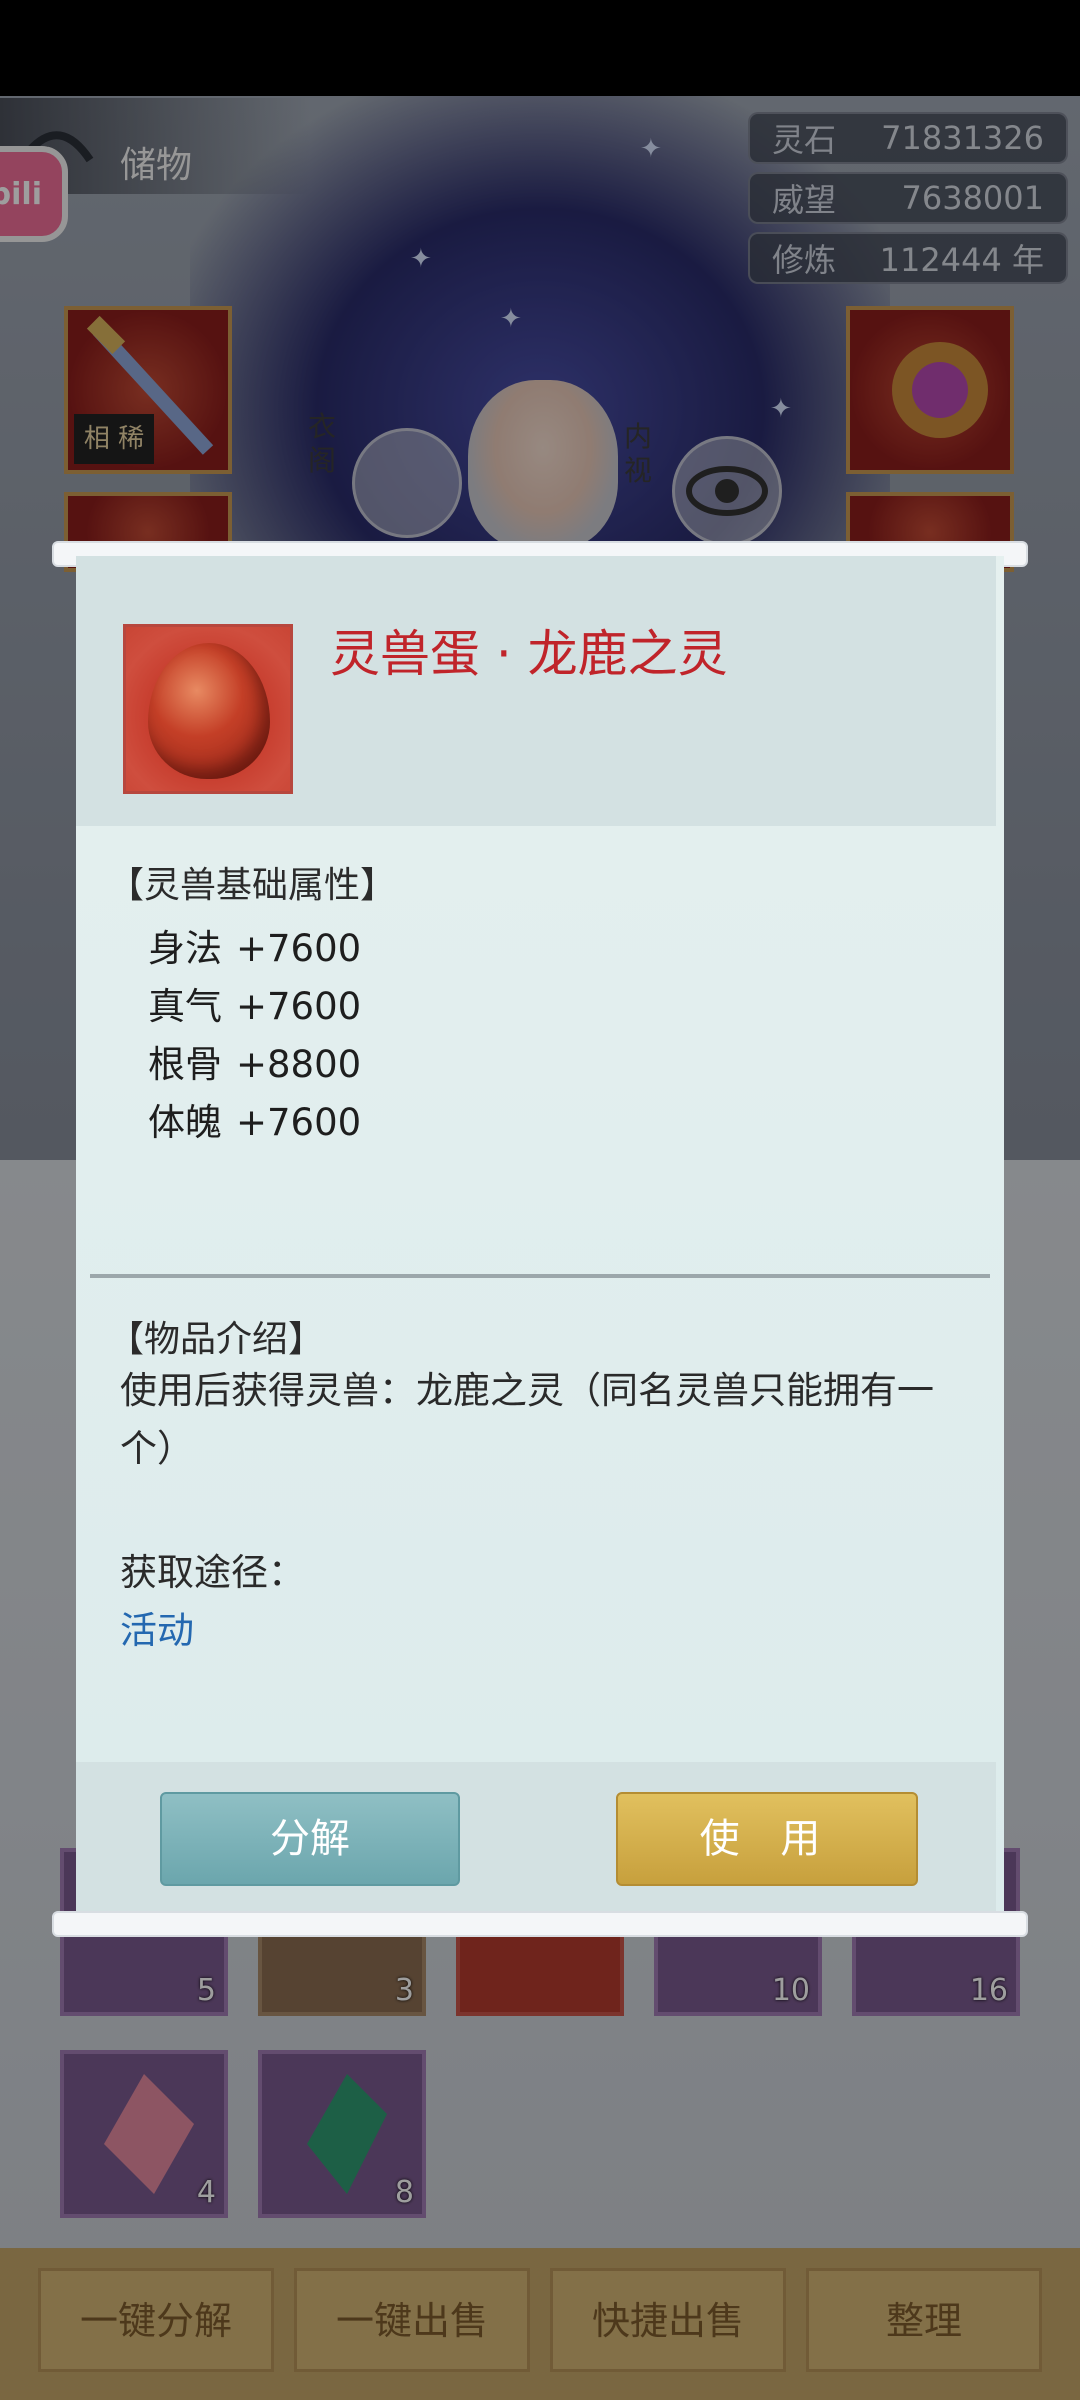 The image size is (1080, 2400). I want to click on item-icon, so click(208, 709).